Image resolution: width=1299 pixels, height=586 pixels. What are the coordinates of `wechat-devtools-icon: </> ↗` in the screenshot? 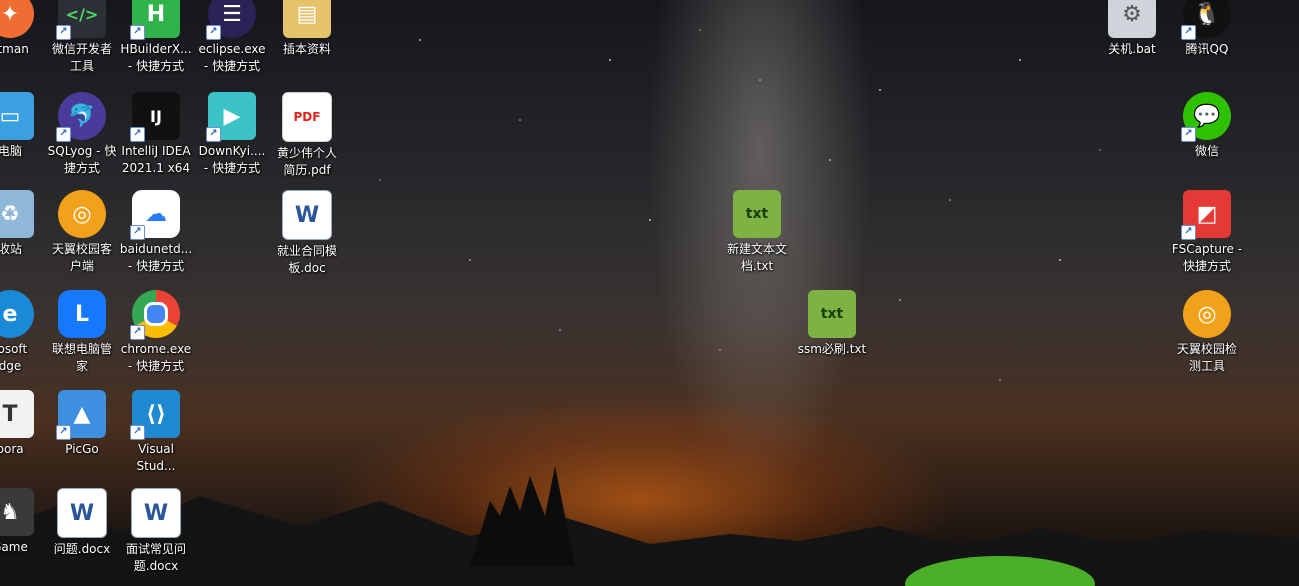 It's located at (81, 20).